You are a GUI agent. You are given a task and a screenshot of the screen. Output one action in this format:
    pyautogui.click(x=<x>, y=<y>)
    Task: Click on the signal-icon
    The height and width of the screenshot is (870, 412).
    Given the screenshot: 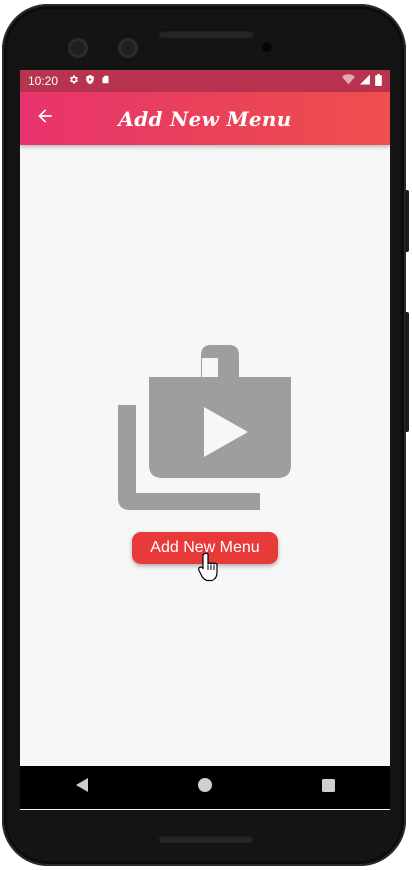 What is the action you would take?
    pyautogui.click(x=365, y=81)
    